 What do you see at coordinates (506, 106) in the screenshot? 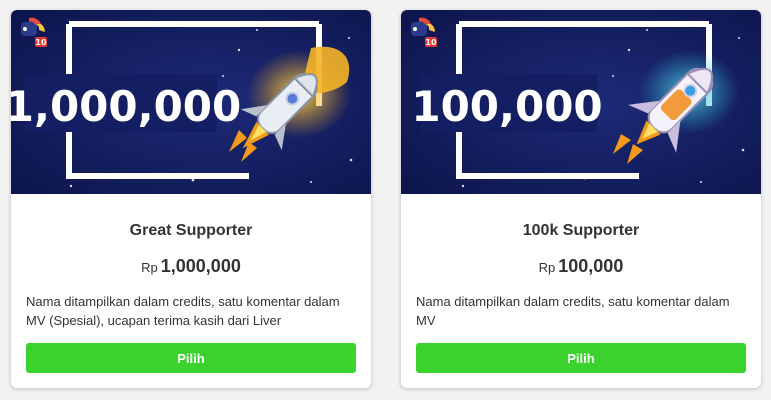
I see `banner-amount-text: 100,000` at bounding box center [506, 106].